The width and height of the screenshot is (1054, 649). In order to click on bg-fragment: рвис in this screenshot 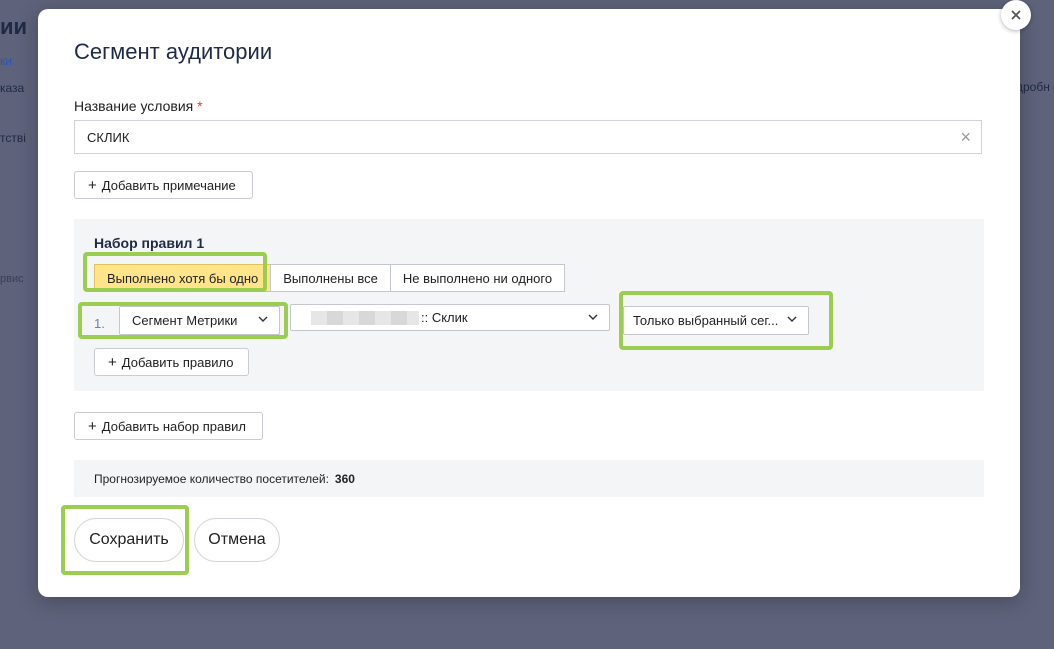, I will do `click(12, 279)`.